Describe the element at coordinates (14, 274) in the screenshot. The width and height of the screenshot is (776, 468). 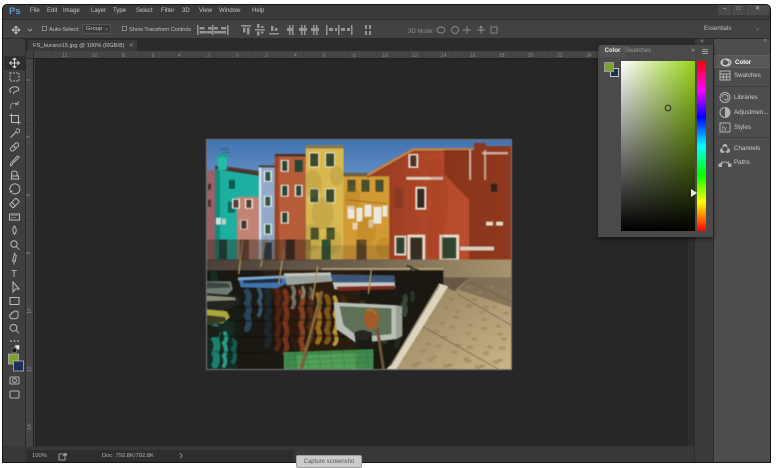
I see `svg-text: T` at that location.